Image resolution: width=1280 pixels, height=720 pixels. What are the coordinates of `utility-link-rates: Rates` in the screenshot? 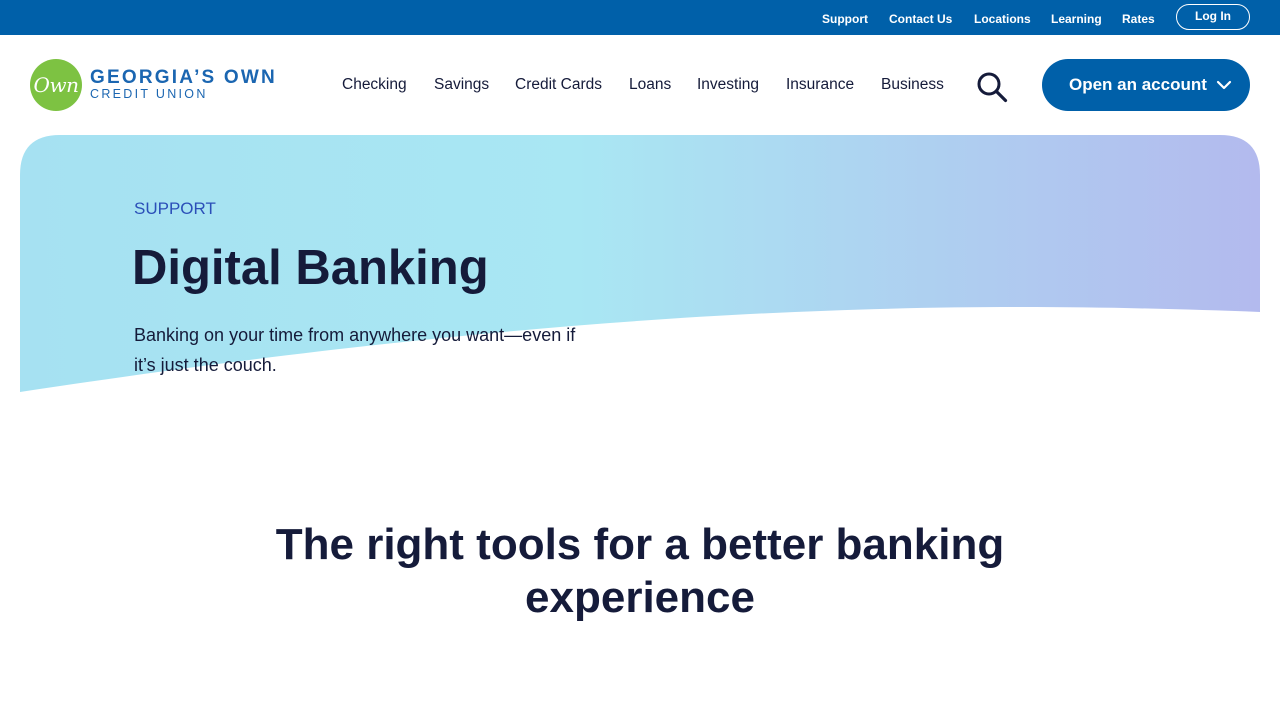 It's located at (1138, 19).